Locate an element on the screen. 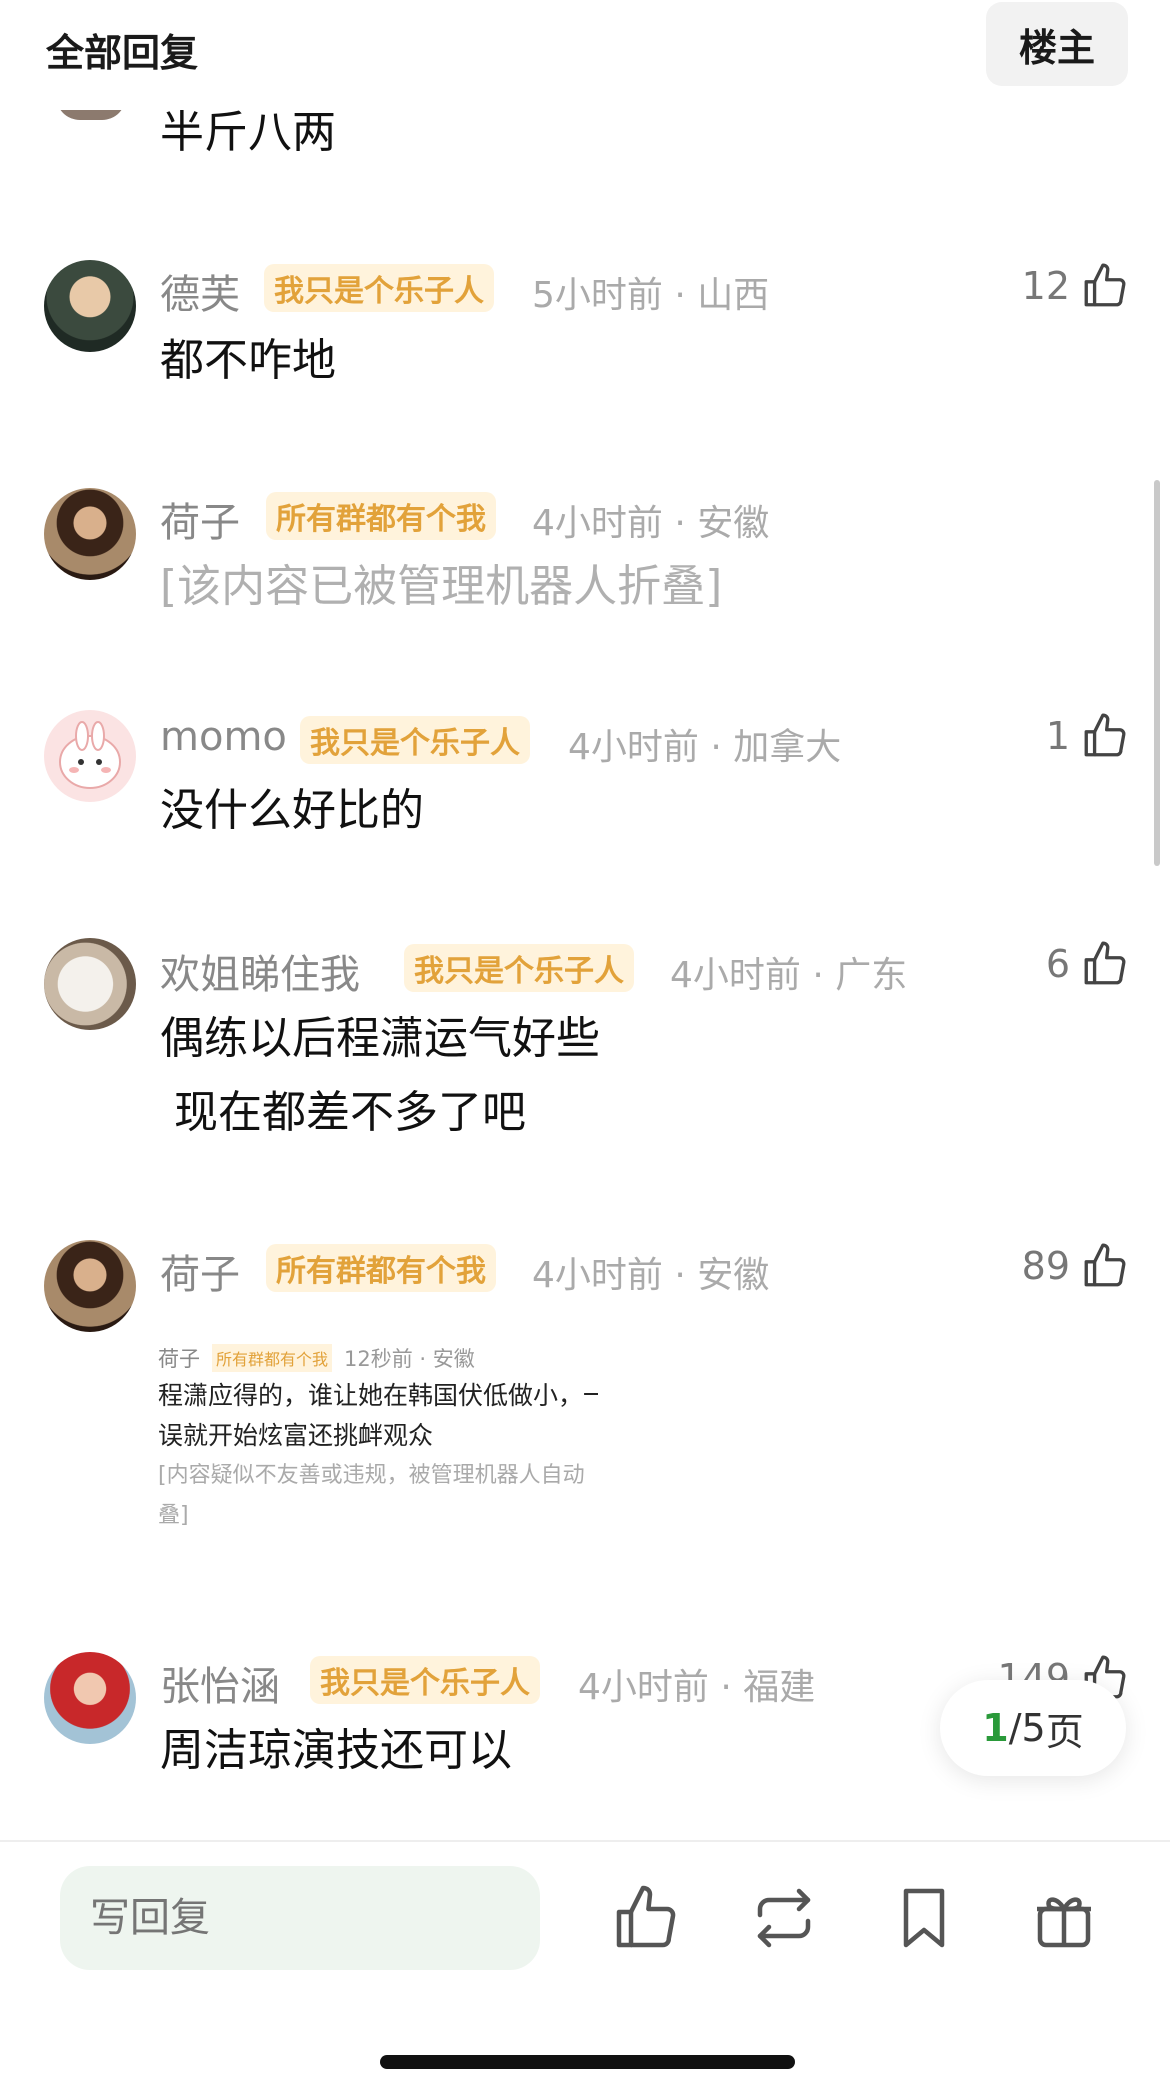 The image size is (1170, 2085). screenshot-meta-row: 荷子 所有群都有个我 12秒前 · 安徽 is located at coordinates (378, 1358).